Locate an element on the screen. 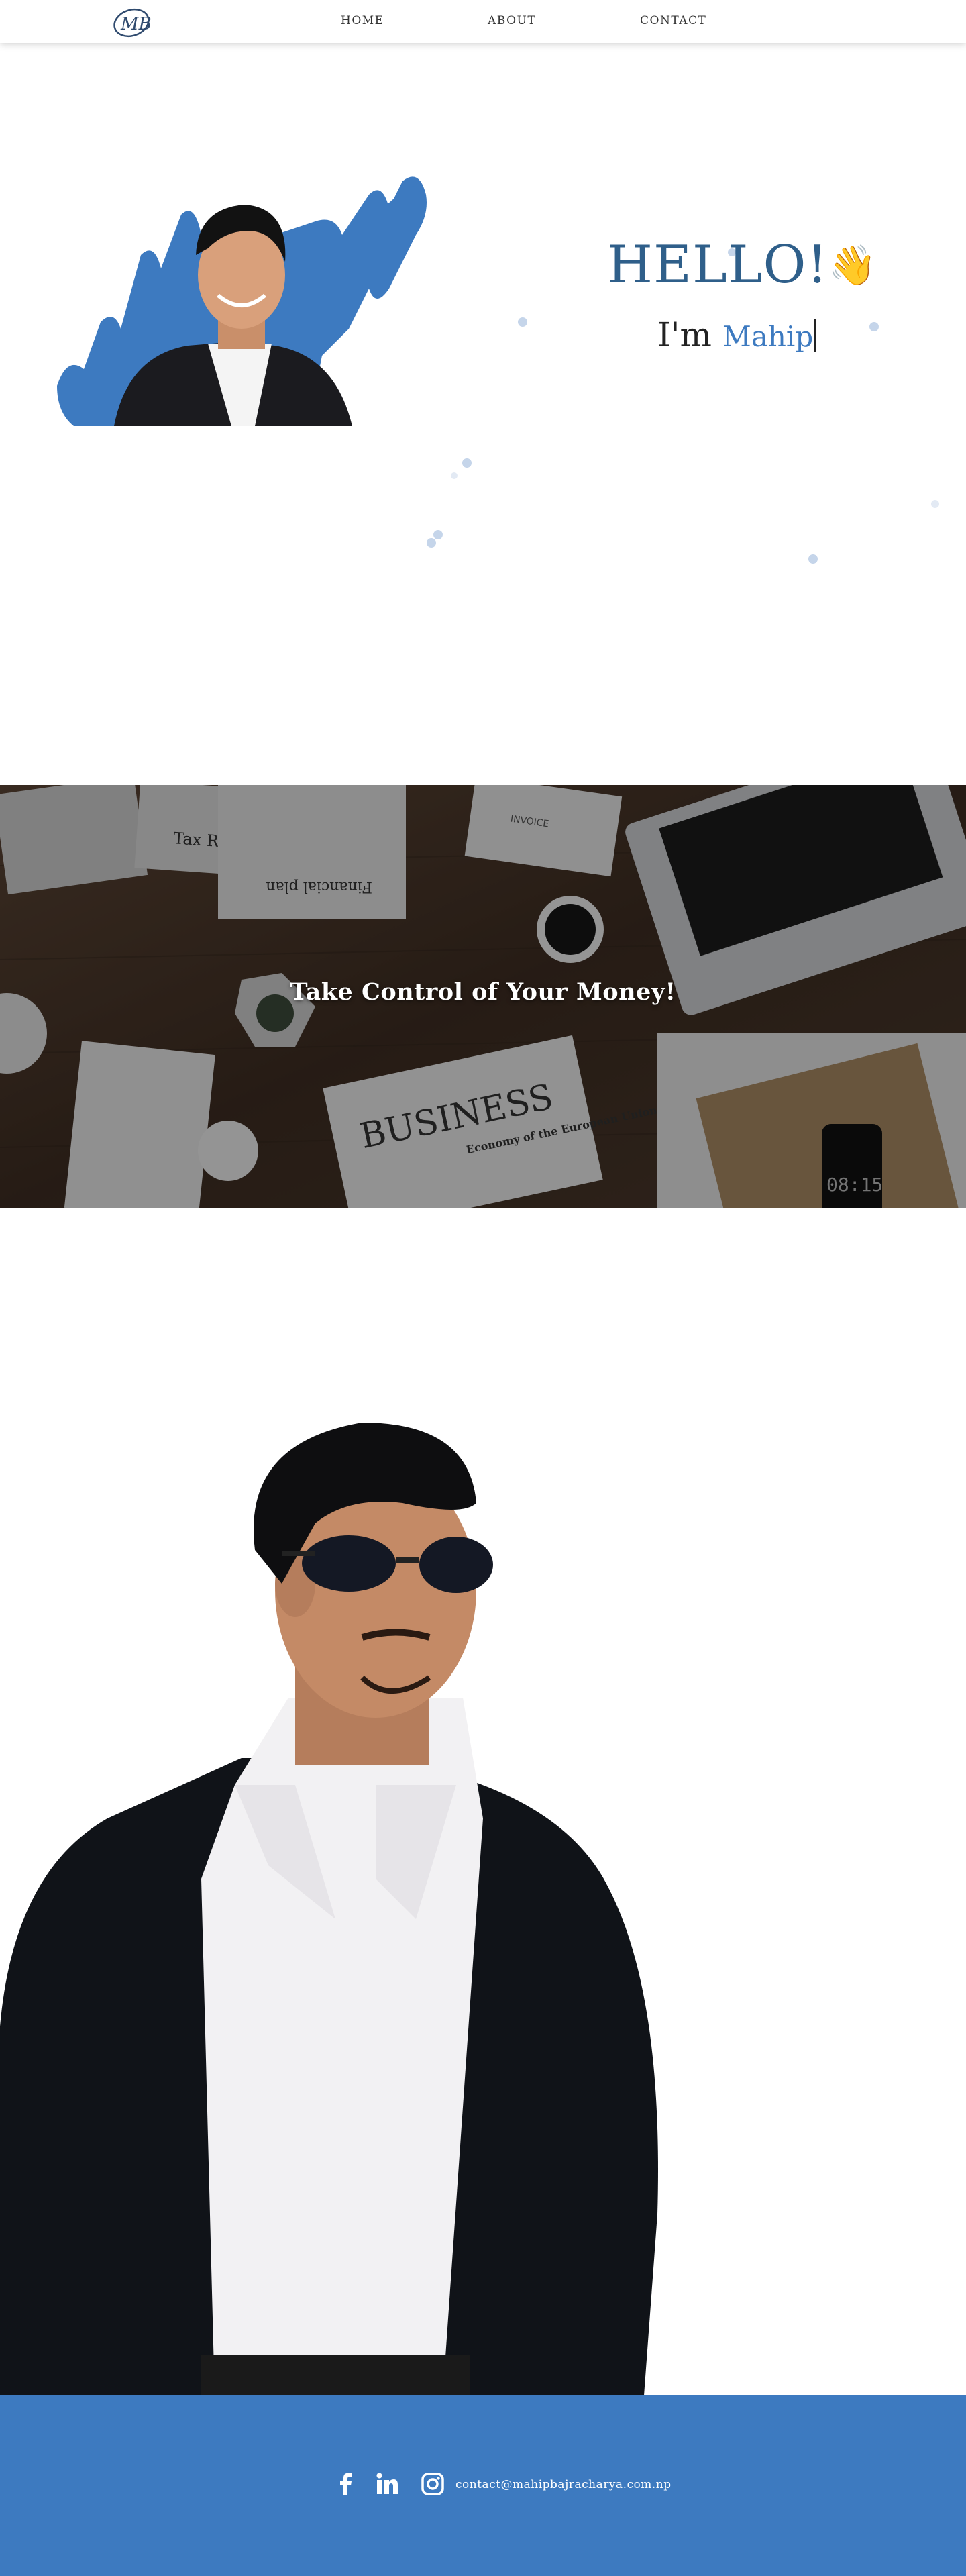  nav-home-link: HOME is located at coordinates (362, 21).